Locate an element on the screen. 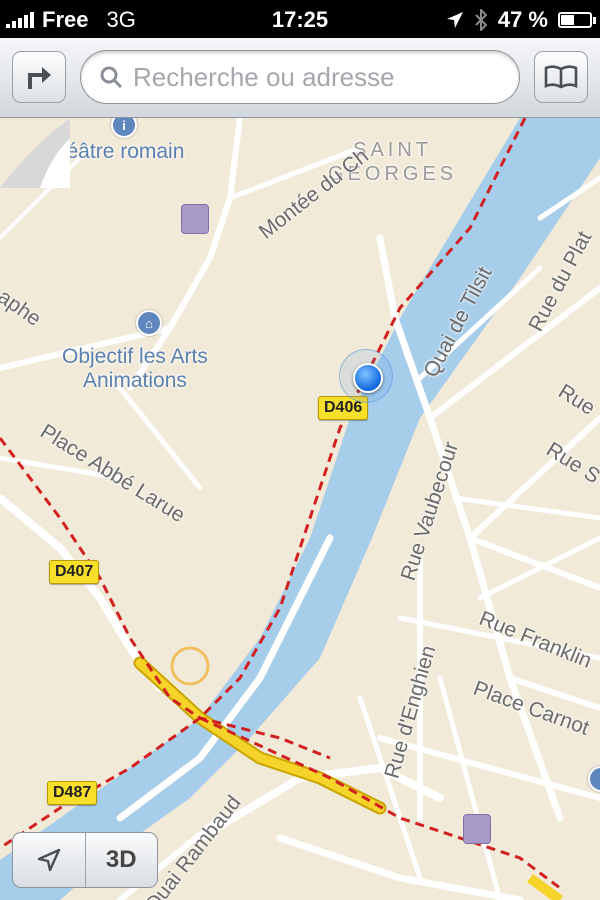  page-curl-icon is located at coordinates (35, 153).